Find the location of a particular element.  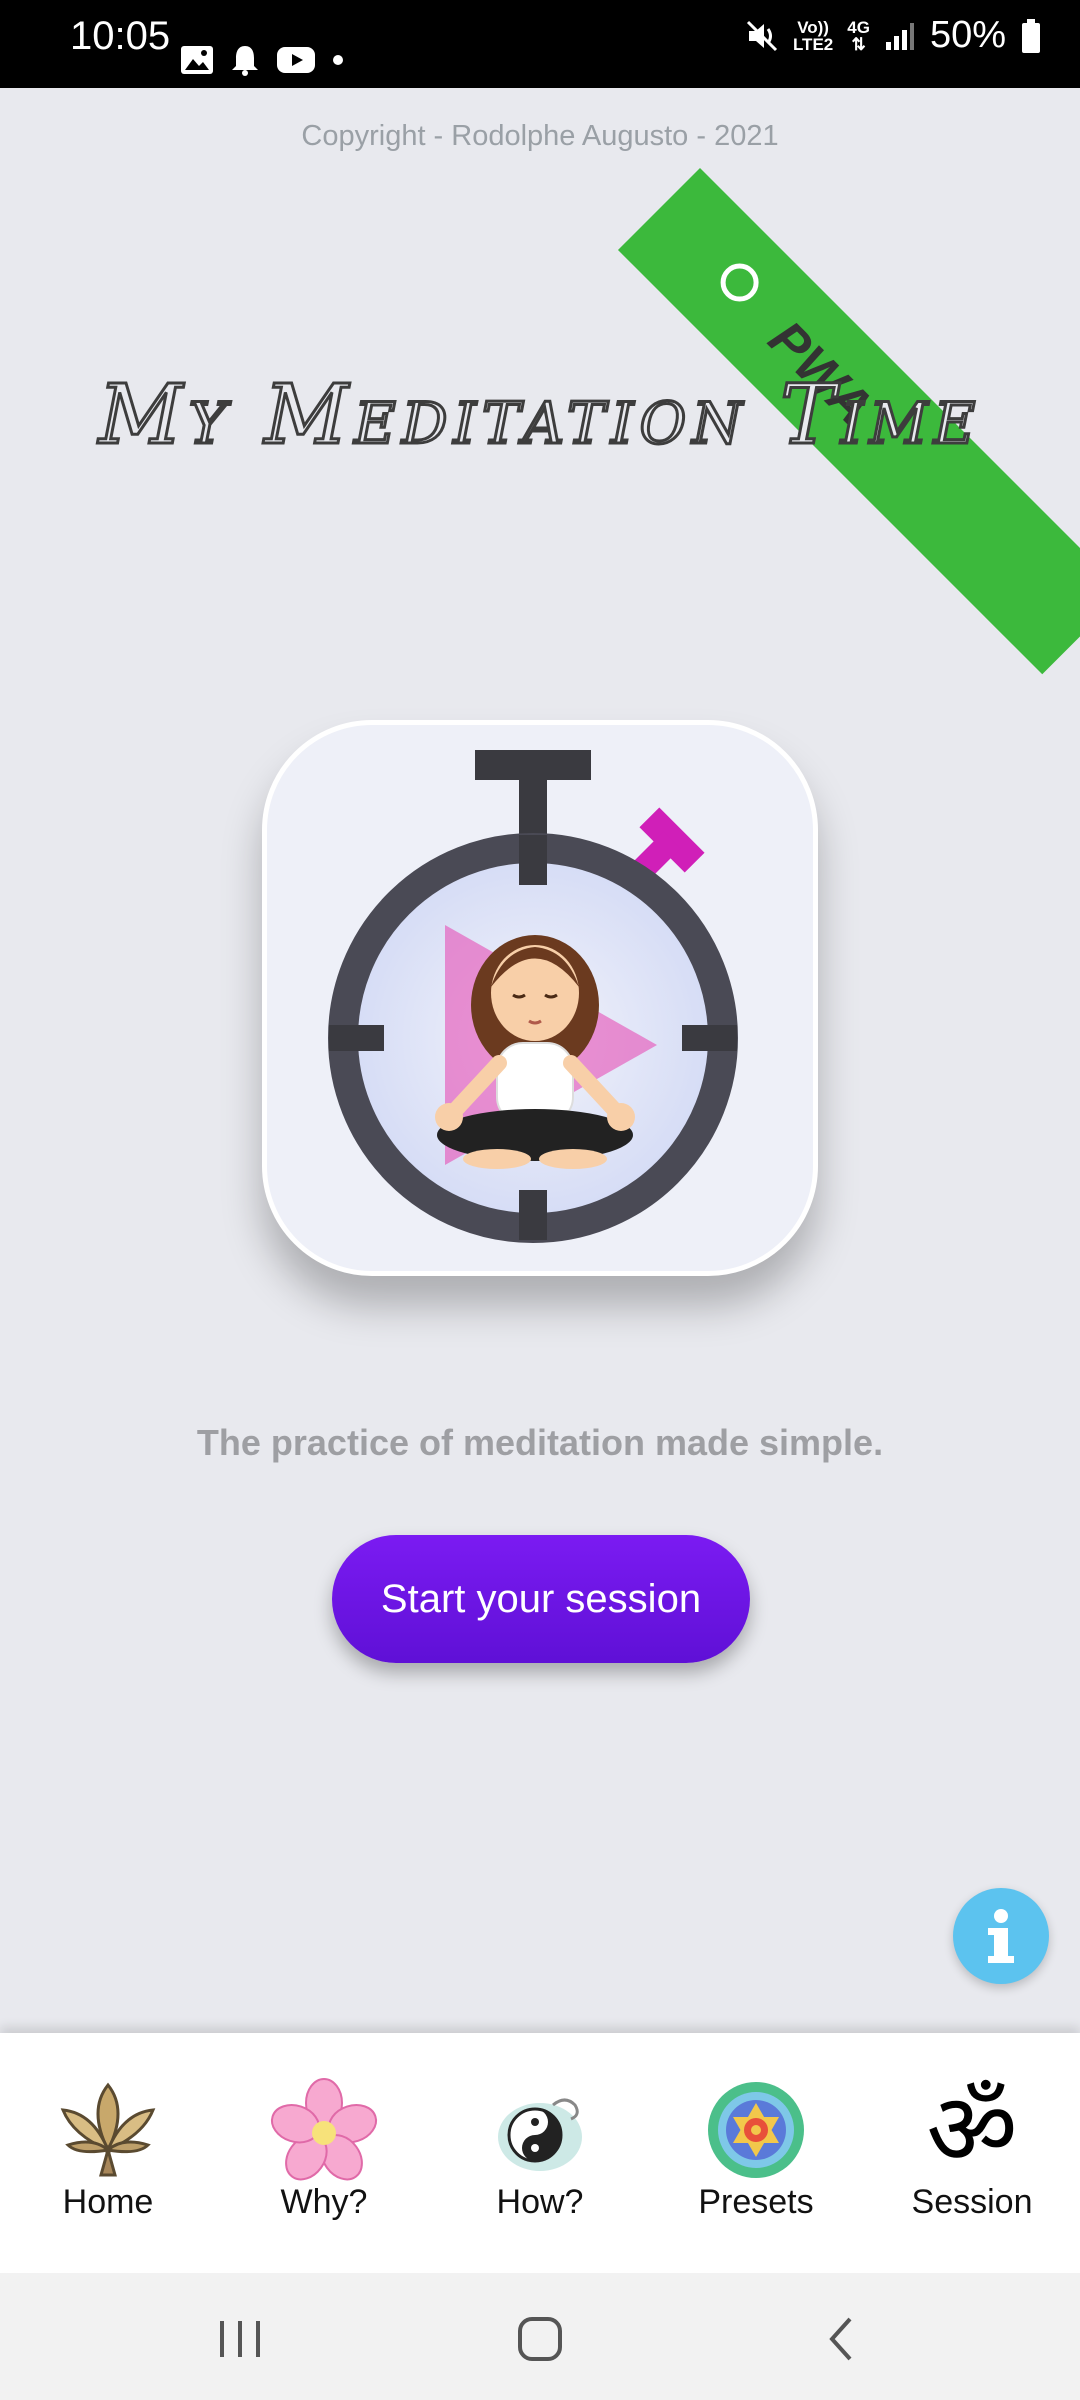

clock-icon is located at coordinates (739, 282).